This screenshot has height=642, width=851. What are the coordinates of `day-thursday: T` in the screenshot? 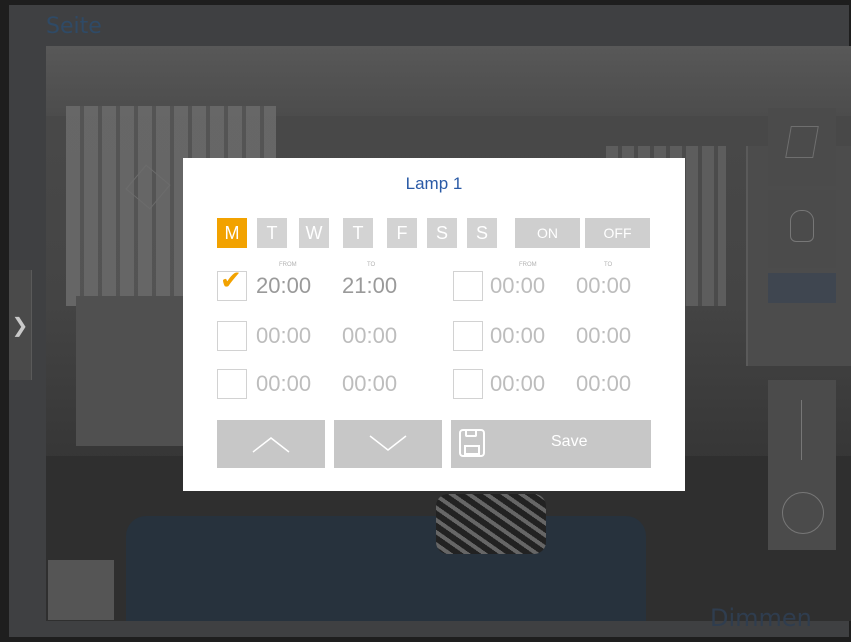 It's located at (358, 233).